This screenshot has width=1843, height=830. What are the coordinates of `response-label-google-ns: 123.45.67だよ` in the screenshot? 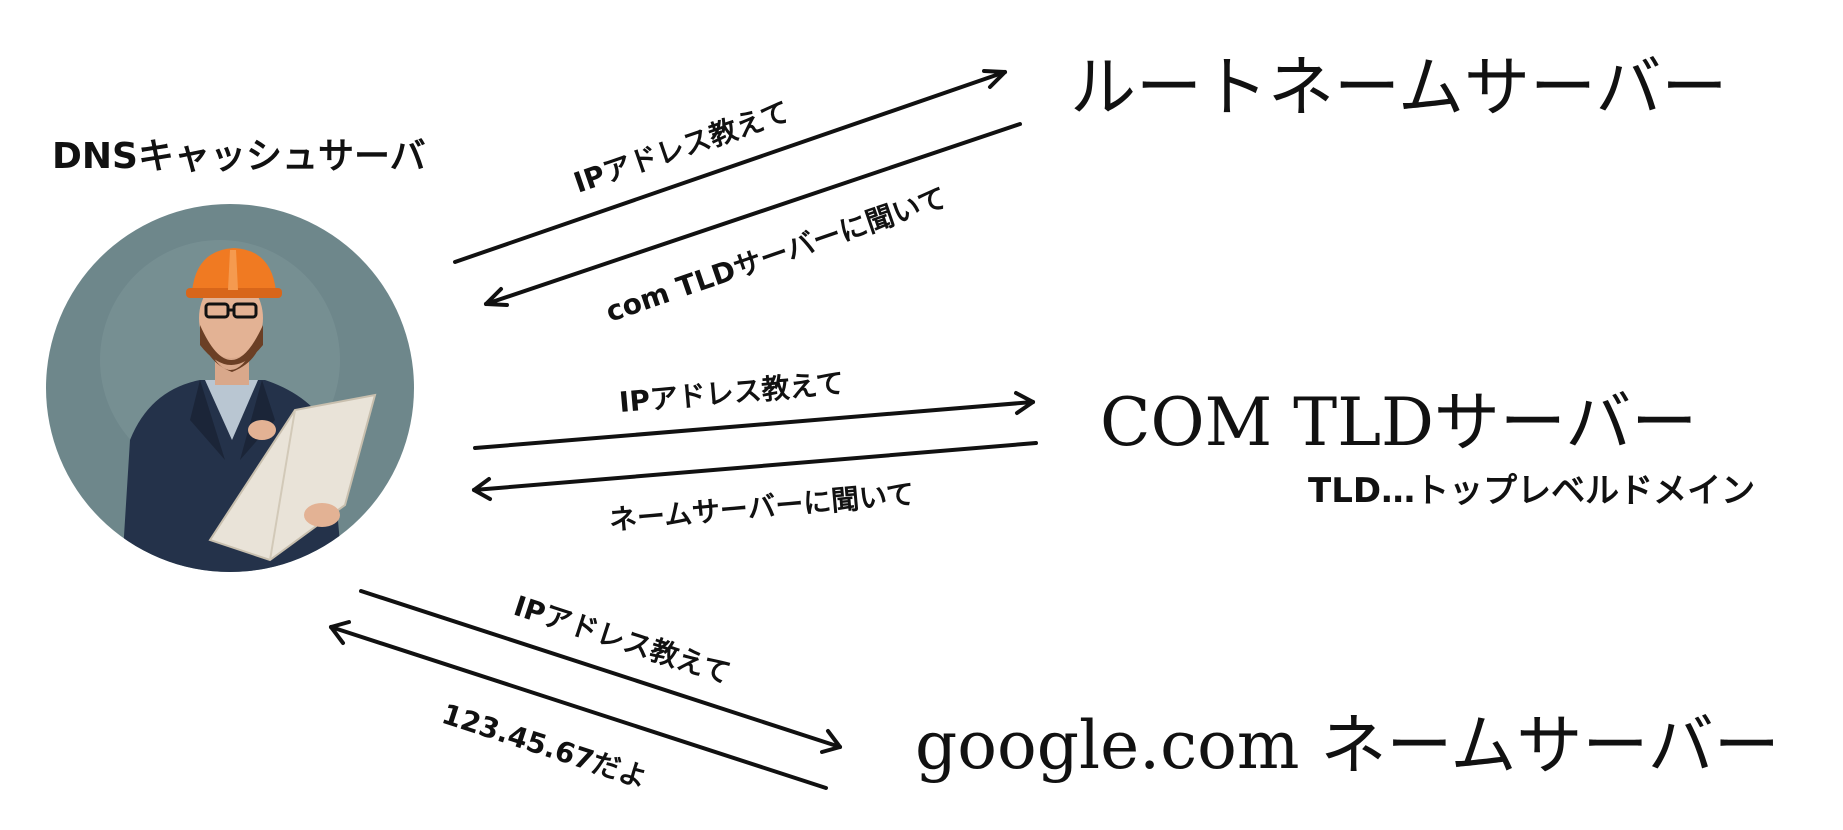 It's located at (544, 745).